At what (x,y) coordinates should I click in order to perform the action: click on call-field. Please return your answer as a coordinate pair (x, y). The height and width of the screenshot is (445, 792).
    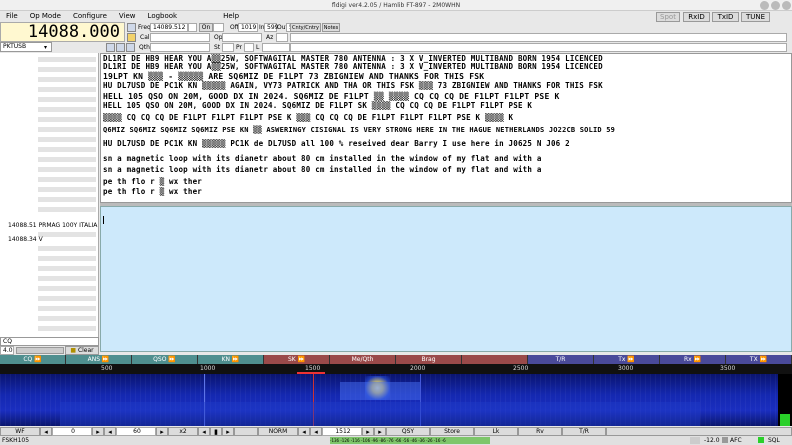
    Looking at the image, I should click on (180, 37).